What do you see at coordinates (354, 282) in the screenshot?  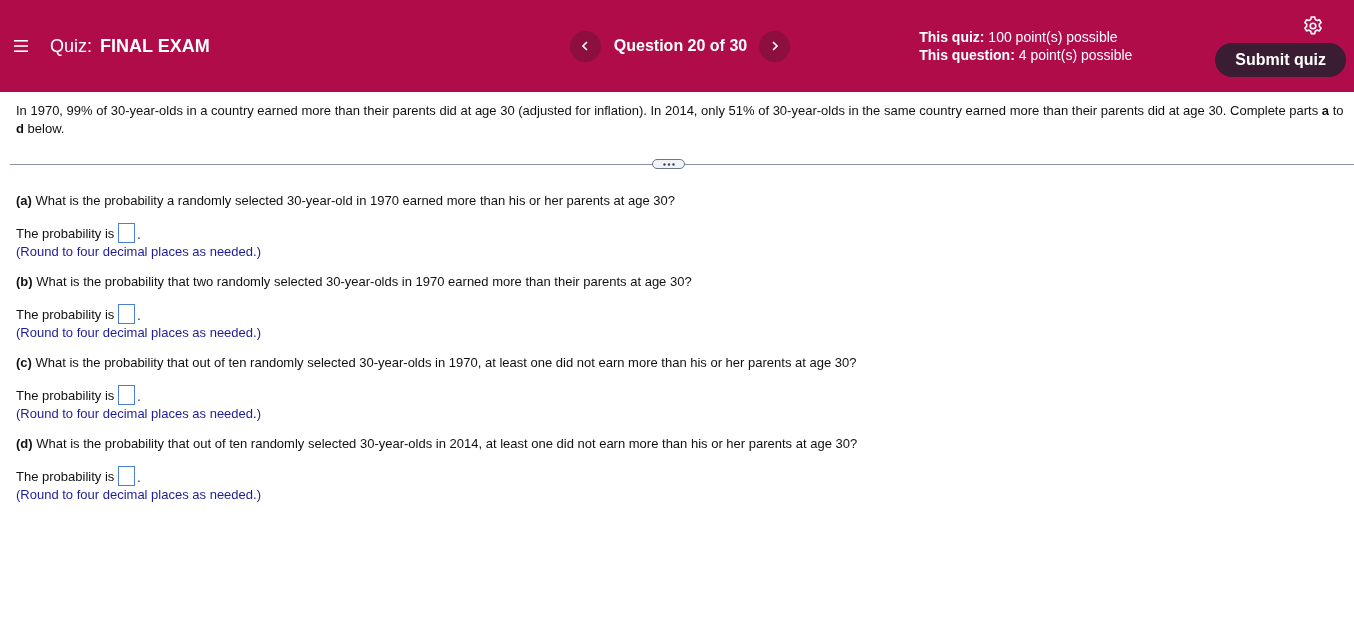 I see `question-text: (b) What is the probability that two randomly selected 30-year-olds in 1970 earned more than their parents at age 30?` at bounding box center [354, 282].